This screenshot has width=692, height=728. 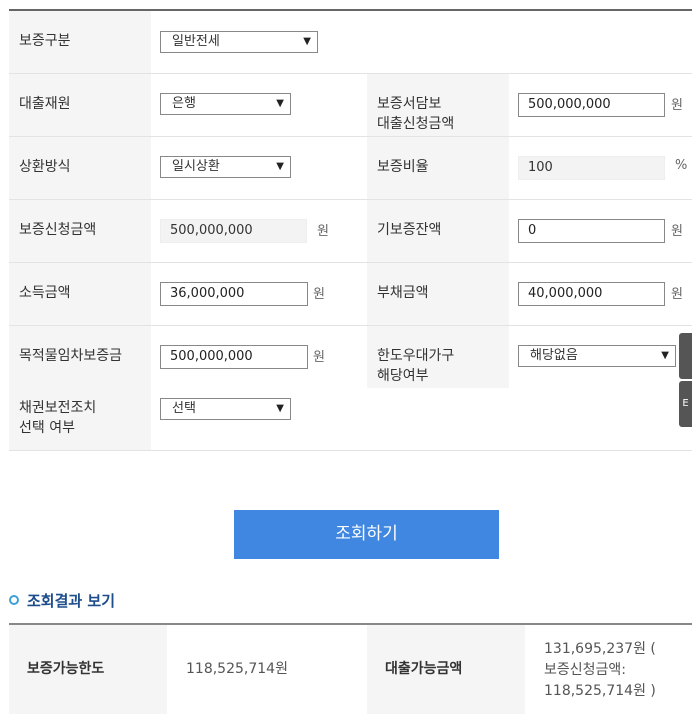 What do you see at coordinates (591, 105) in the screenshot?
I see `doc-loan-amount-input: 500,000,000` at bounding box center [591, 105].